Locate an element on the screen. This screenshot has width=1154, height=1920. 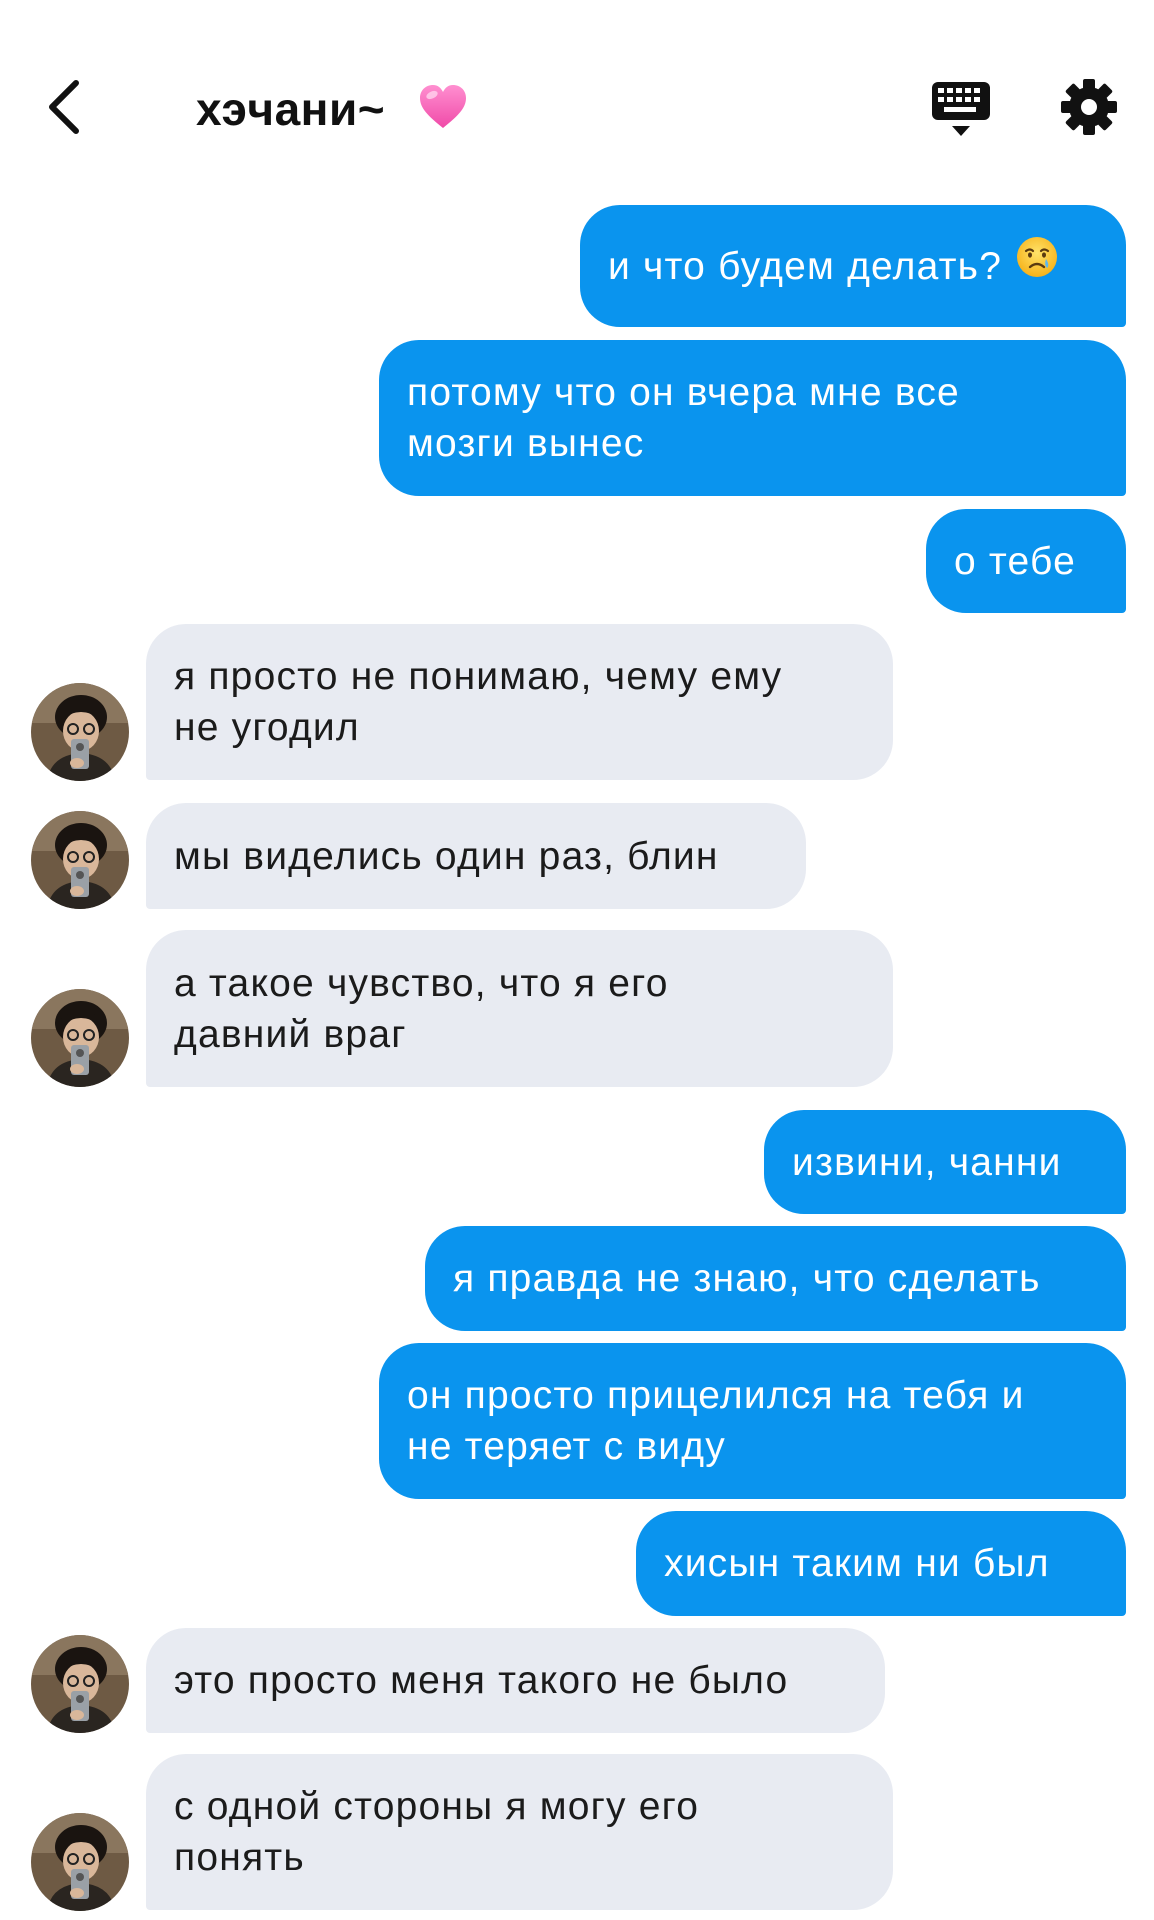
message-text: хисын таким ни был is located at coordinates (857, 1563).